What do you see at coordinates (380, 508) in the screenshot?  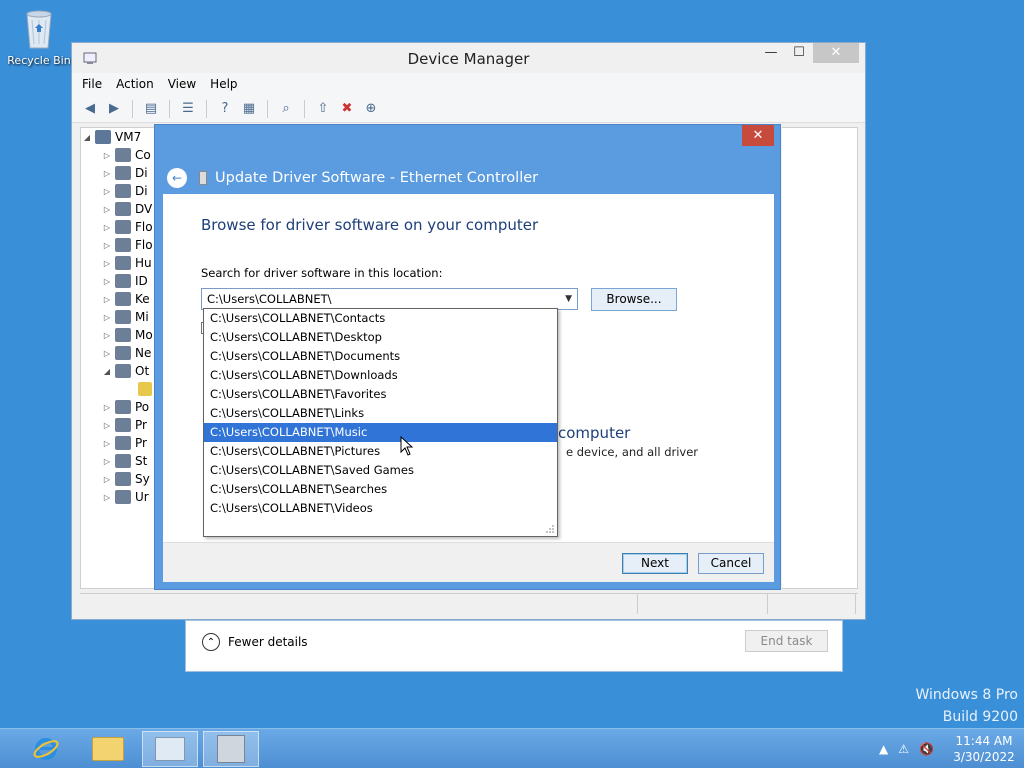 I see `dropdown-option: C:\Users\COLLABNET\Videos` at bounding box center [380, 508].